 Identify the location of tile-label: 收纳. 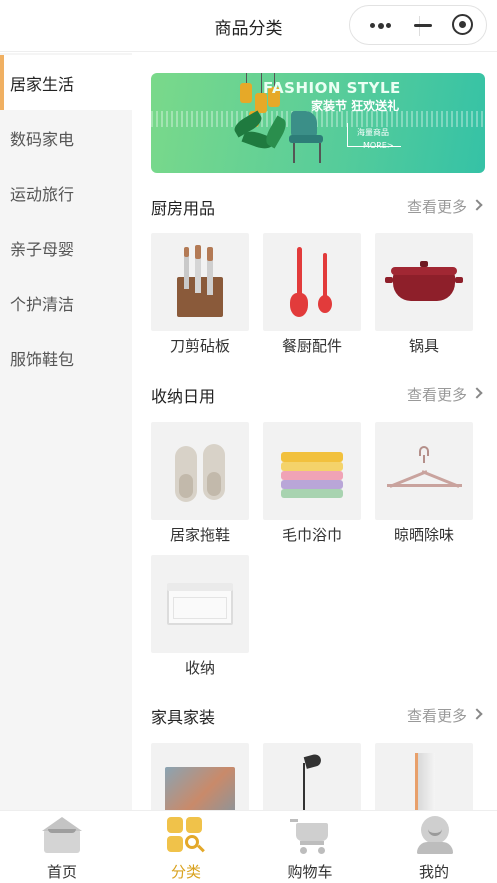
(199, 668).